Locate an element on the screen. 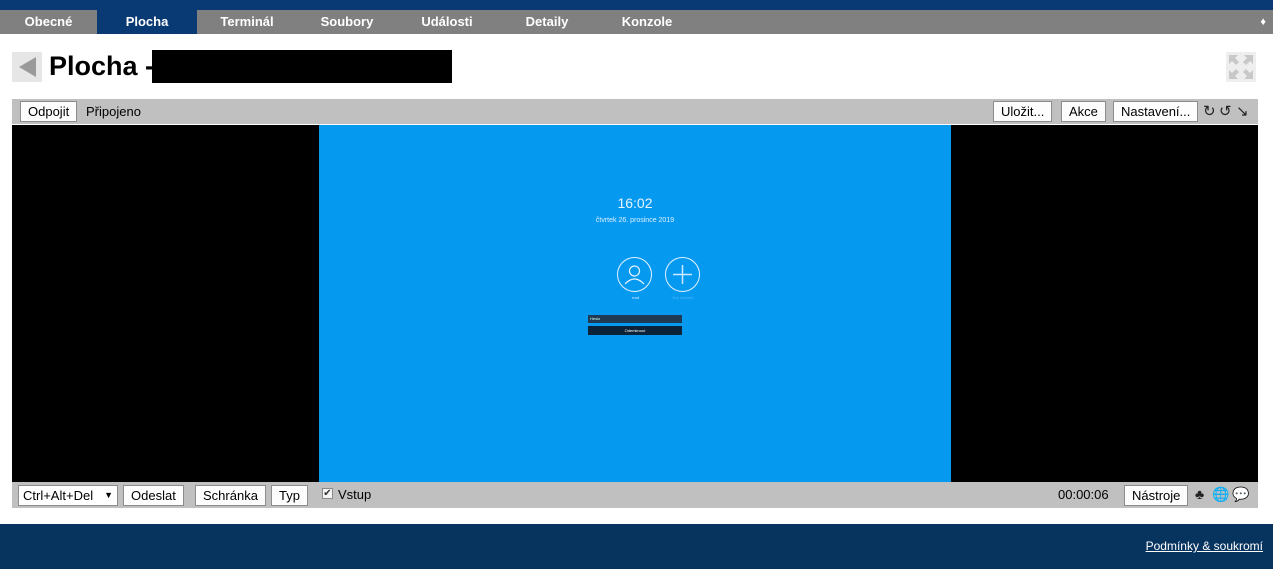 The image size is (1273, 569). remote-date: čtvrtek 26. prosince 2019 is located at coordinates (635, 220).